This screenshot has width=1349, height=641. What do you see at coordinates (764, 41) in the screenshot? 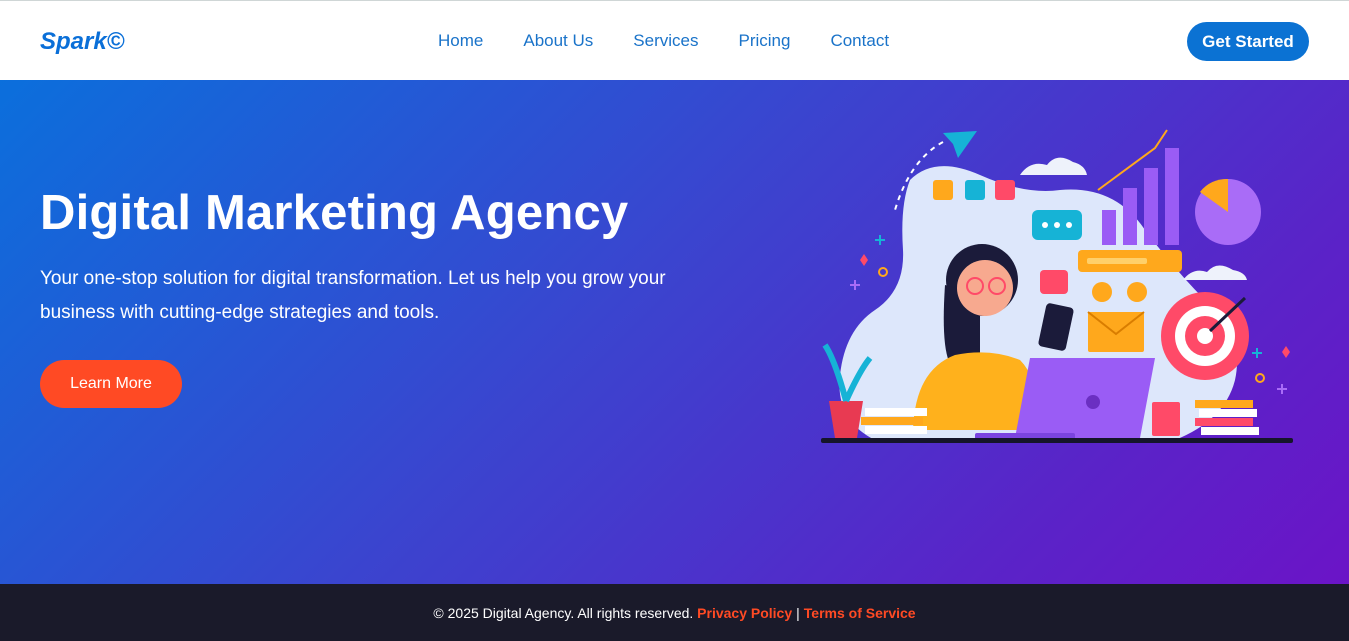
I see `nav-link-pricing: Pricing` at bounding box center [764, 41].